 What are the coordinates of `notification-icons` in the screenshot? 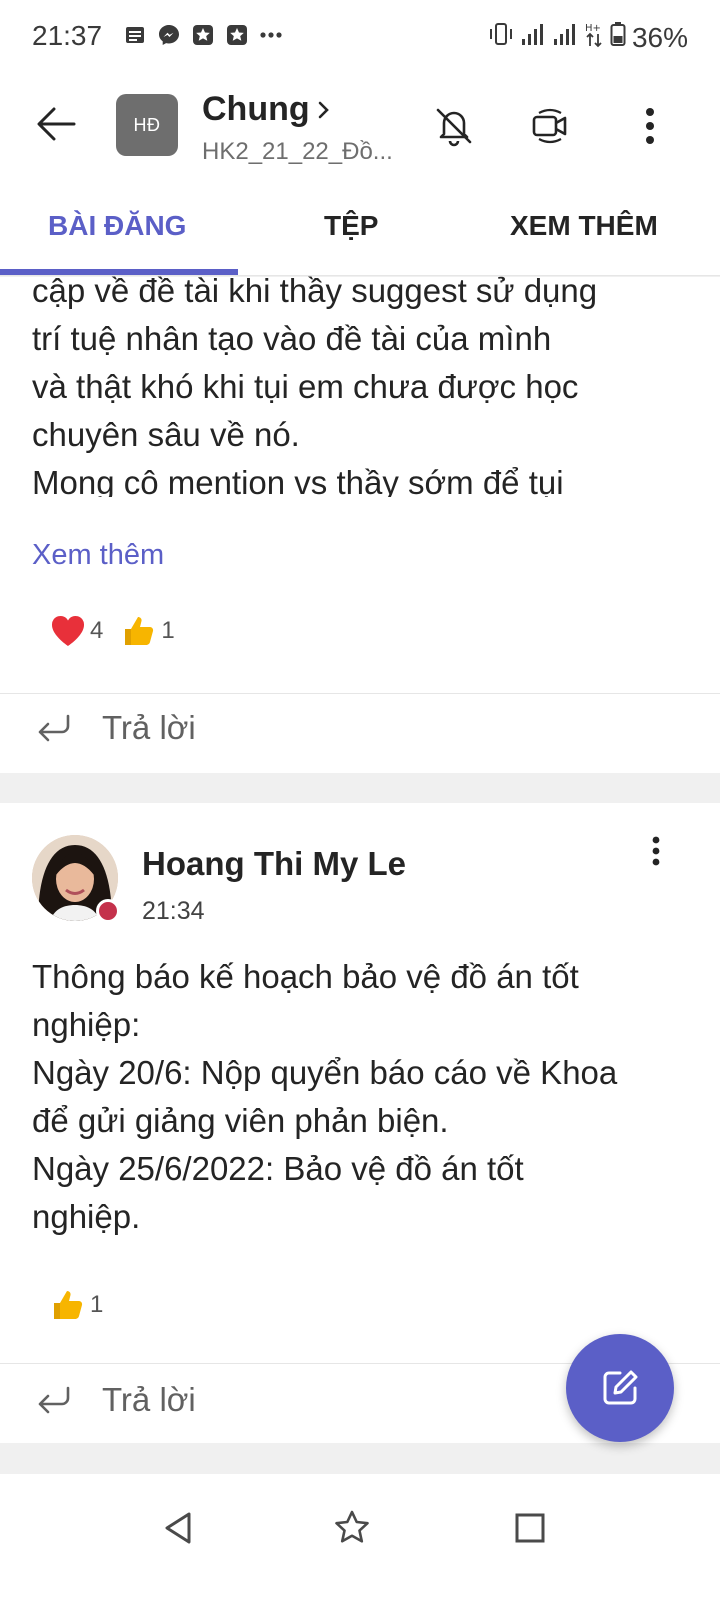 It's located at (203, 35).